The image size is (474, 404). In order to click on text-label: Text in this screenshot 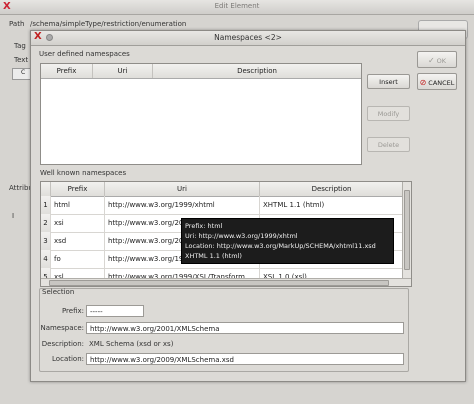, I will do `click(21, 60)`.